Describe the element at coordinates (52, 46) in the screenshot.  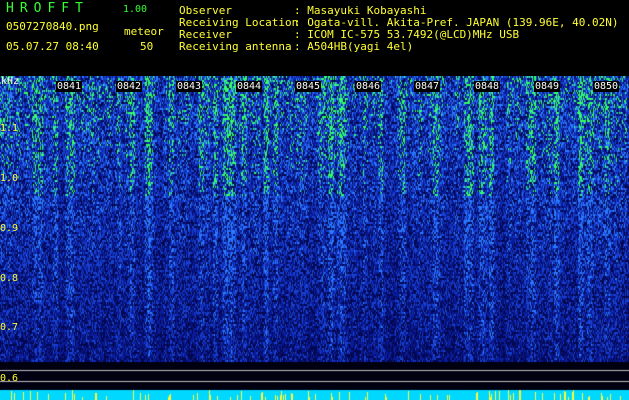
I see `recording-datetime: 05.07.27 08:40` at that location.